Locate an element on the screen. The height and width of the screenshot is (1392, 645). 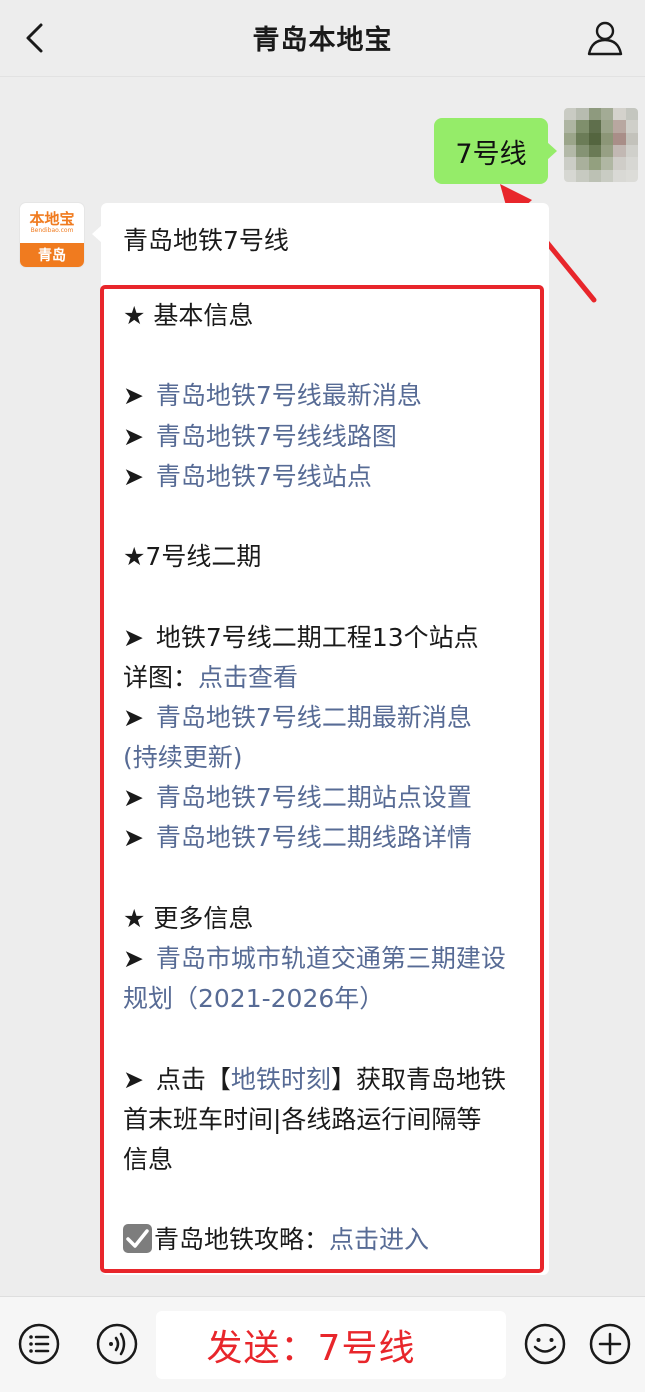
profile-icon is located at coordinates (605, 38).